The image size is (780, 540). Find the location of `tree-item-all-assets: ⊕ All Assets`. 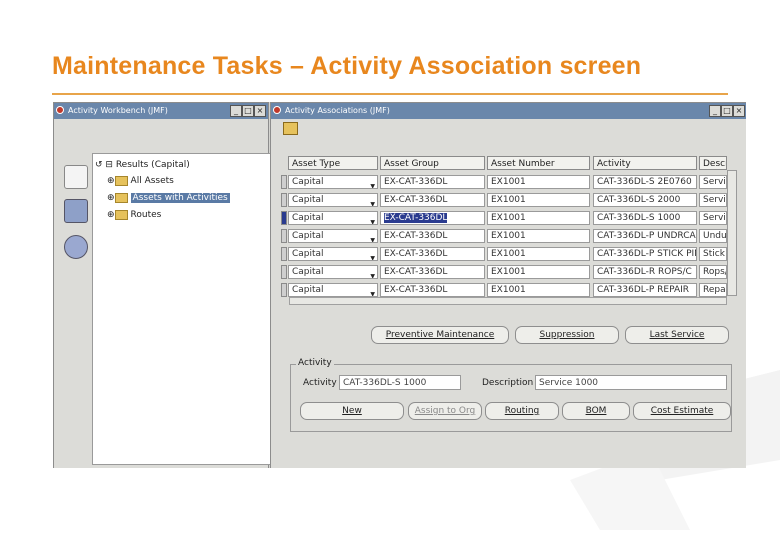

tree-item-all-assets: ⊕ All Assets is located at coordinates (140, 181).